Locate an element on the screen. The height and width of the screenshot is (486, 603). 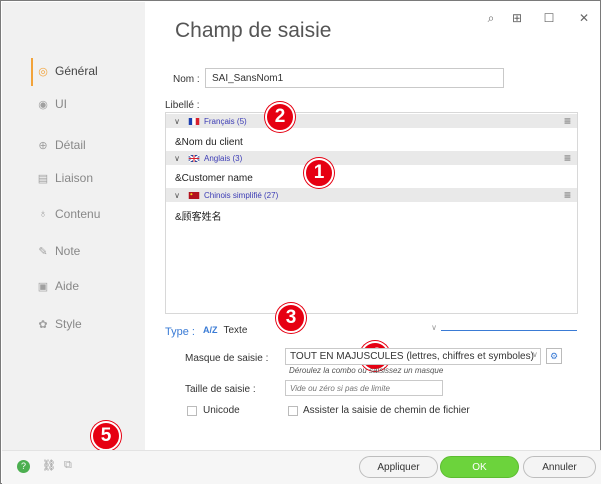
cancel-button: Annuler is located at coordinates (559, 467).